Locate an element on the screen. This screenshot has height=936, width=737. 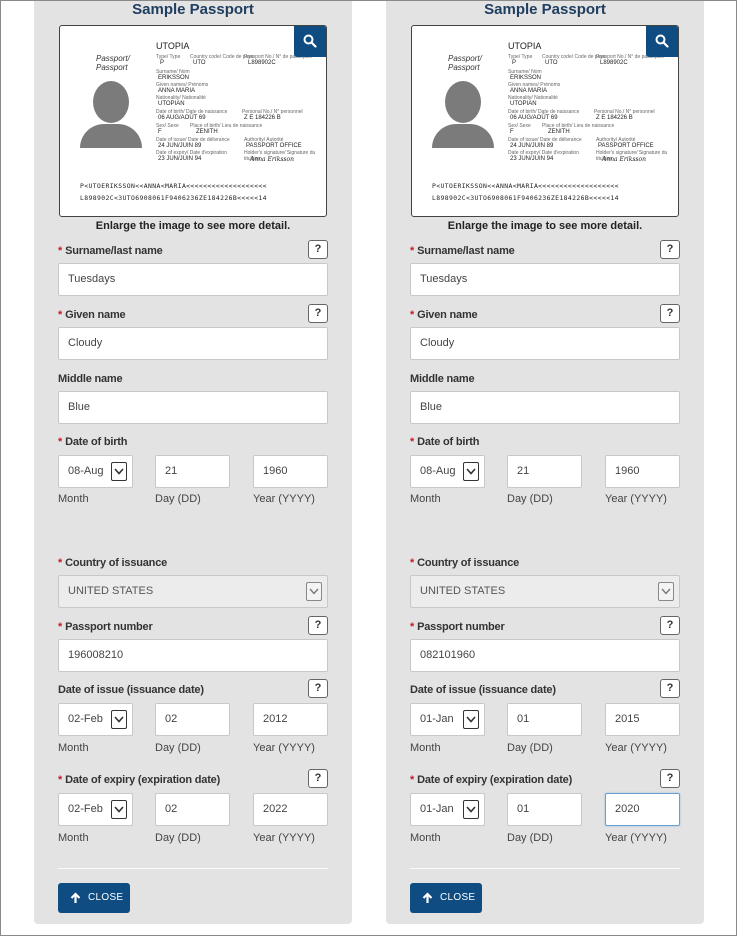
passport-number-input: 196008210 is located at coordinates (193, 655).